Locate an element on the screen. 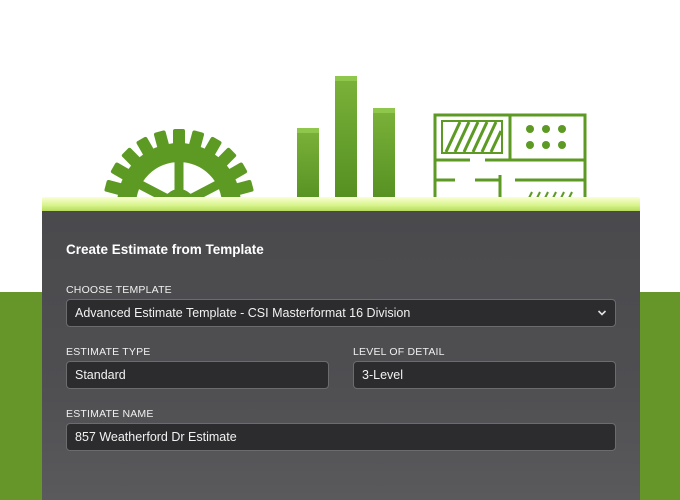 This screenshot has height=500, width=680. estimate-type-label: ESTIMATE TYPE is located at coordinates (108, 352).